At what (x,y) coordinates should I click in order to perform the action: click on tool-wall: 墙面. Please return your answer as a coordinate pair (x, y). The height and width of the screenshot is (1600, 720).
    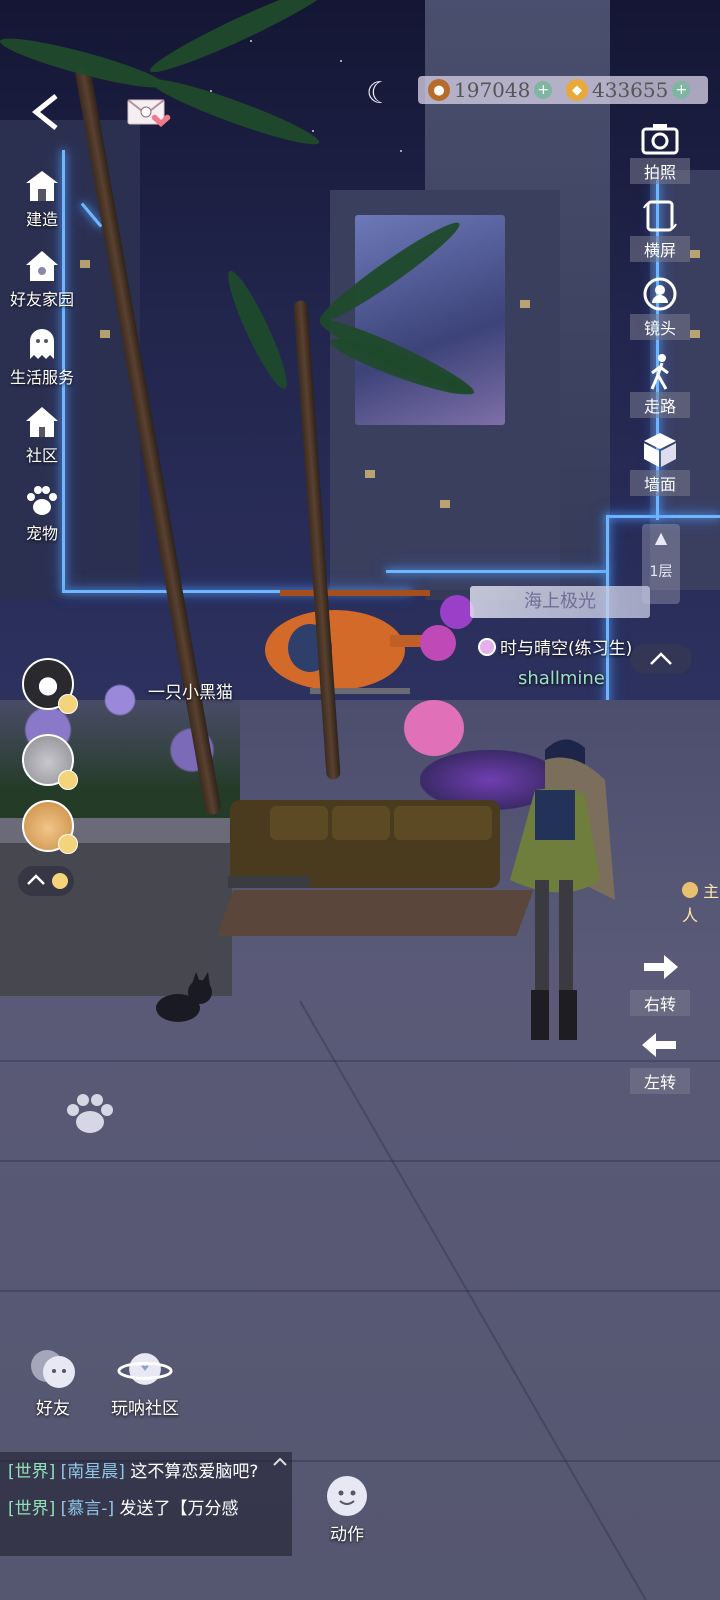
    Looking at the image, I should click on (660, 463).